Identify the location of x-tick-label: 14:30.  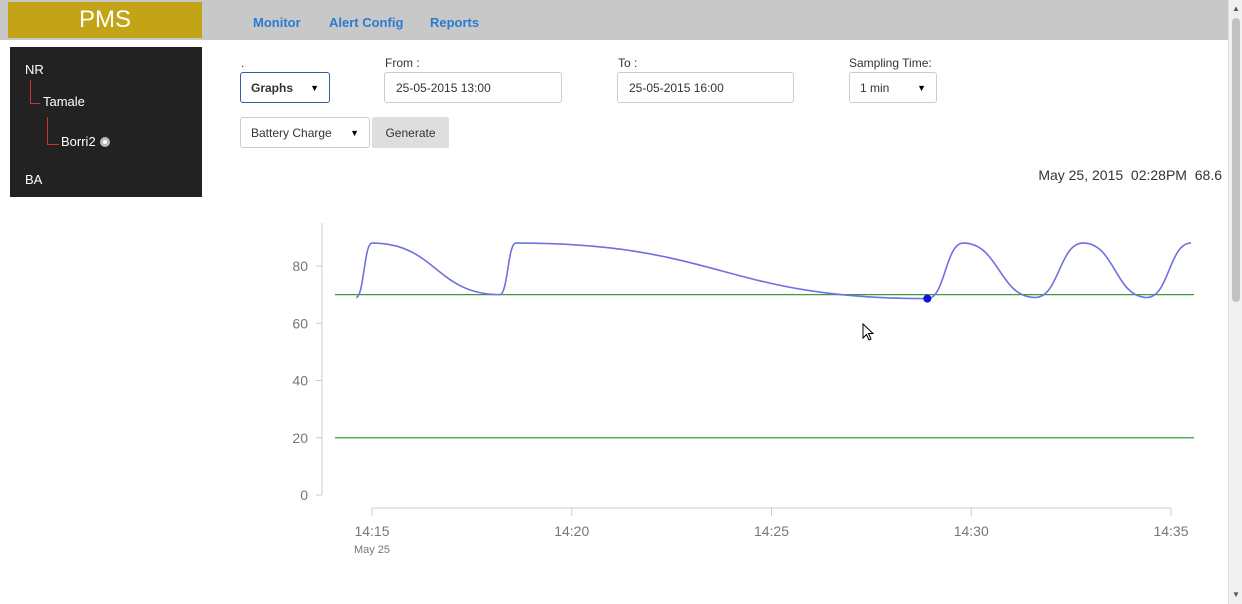
(971, 531).